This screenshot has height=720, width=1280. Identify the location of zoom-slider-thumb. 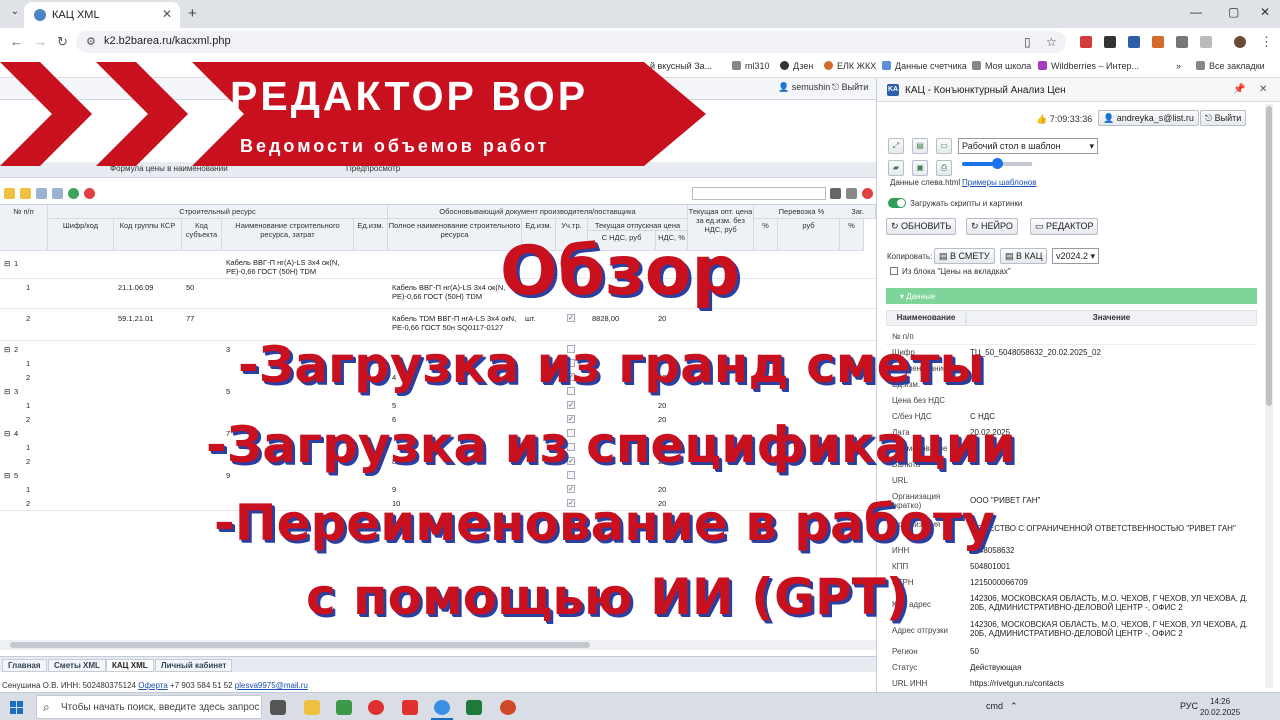
(997, 163).